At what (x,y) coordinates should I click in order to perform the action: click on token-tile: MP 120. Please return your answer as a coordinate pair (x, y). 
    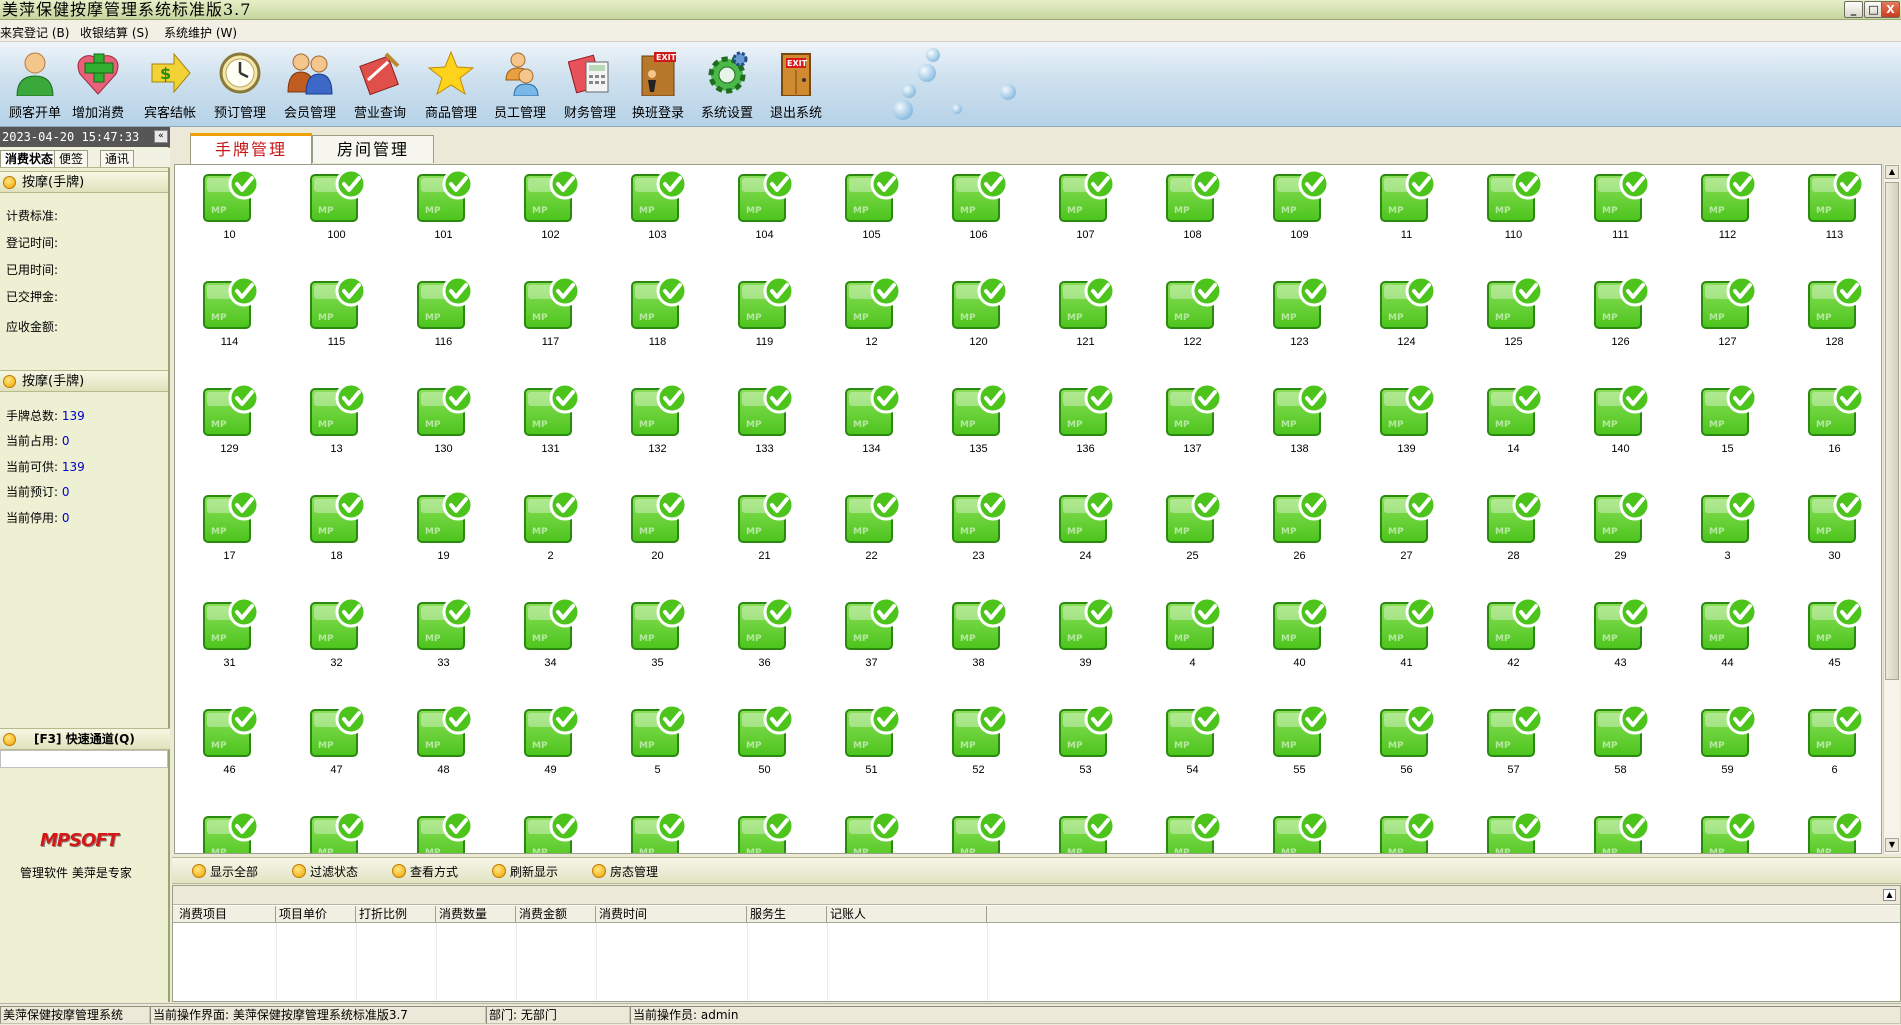
    Looking at the image, I should click on (978, 325).